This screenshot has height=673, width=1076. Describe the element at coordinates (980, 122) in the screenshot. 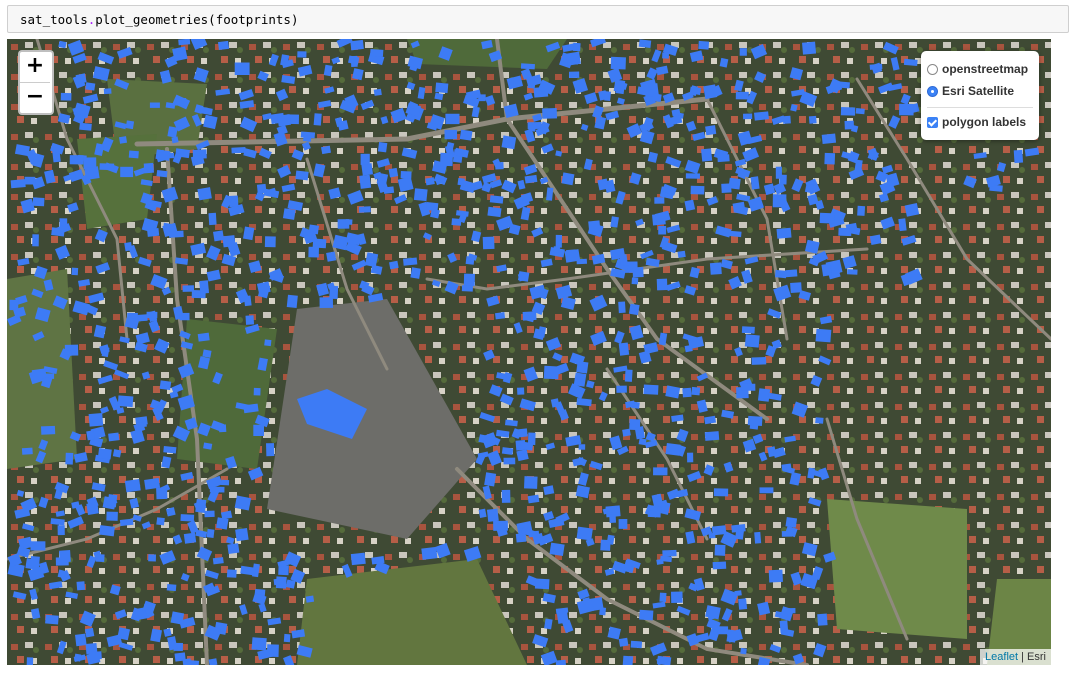

I see `overlay-option-polygon-labels: polygon labels` at that location.